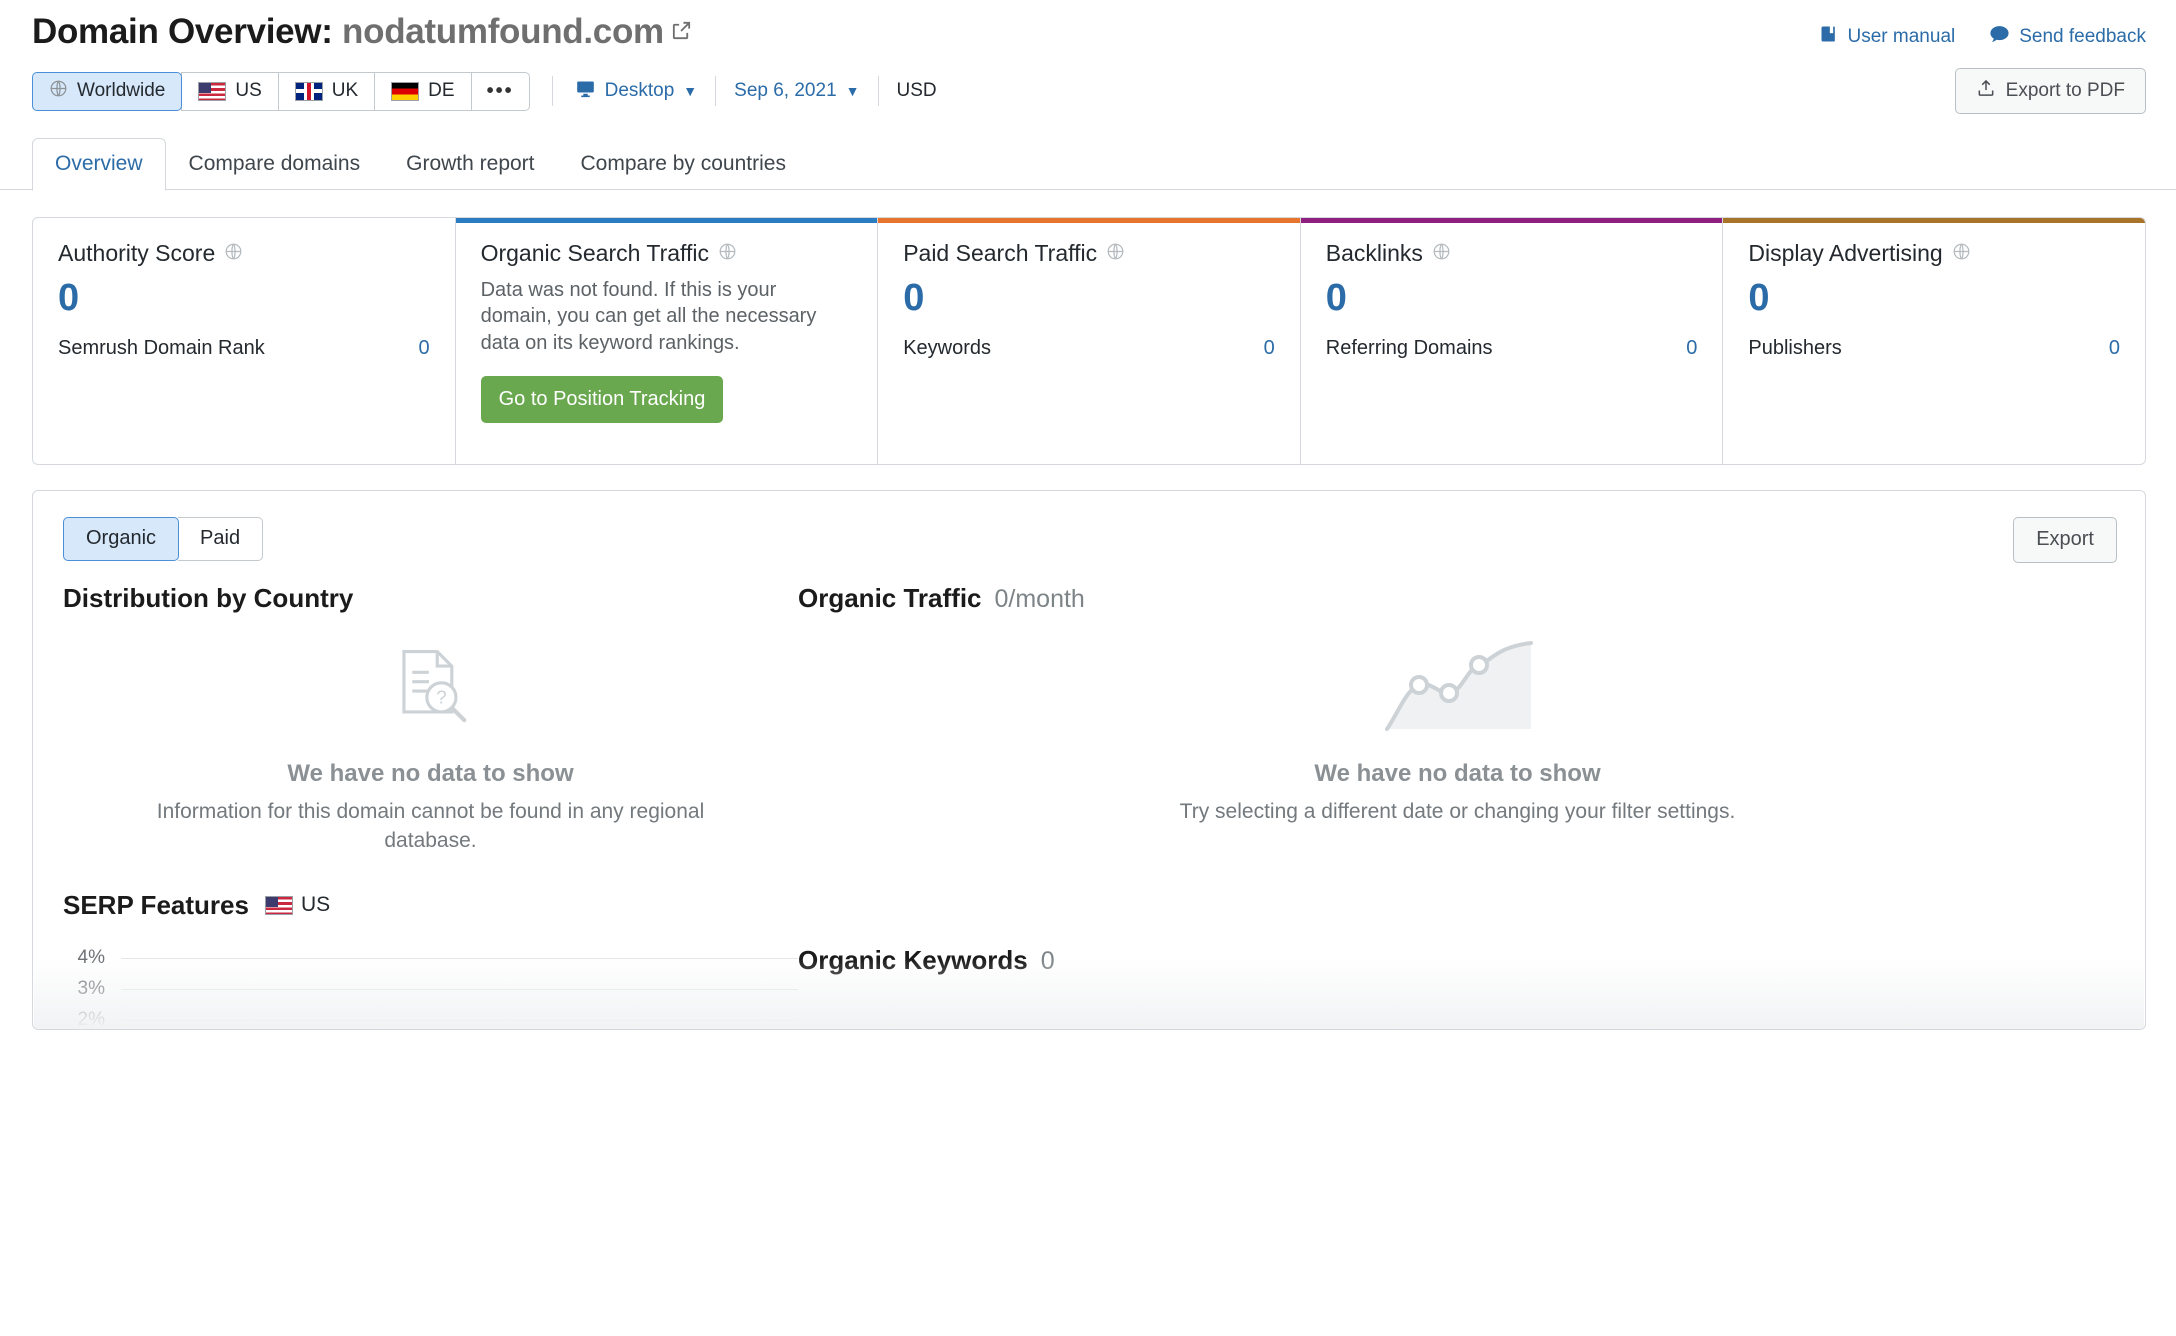  I want to click on tab-growth-report: Growth report, so click(470, 164).